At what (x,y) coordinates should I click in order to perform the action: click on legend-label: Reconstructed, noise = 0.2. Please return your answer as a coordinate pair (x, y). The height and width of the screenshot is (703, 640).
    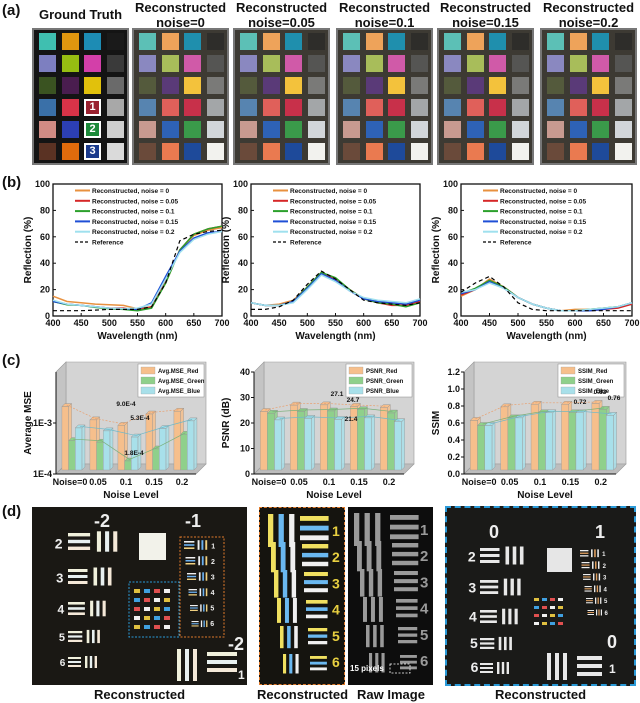
    Looking at the image, I should click on (331, 232).